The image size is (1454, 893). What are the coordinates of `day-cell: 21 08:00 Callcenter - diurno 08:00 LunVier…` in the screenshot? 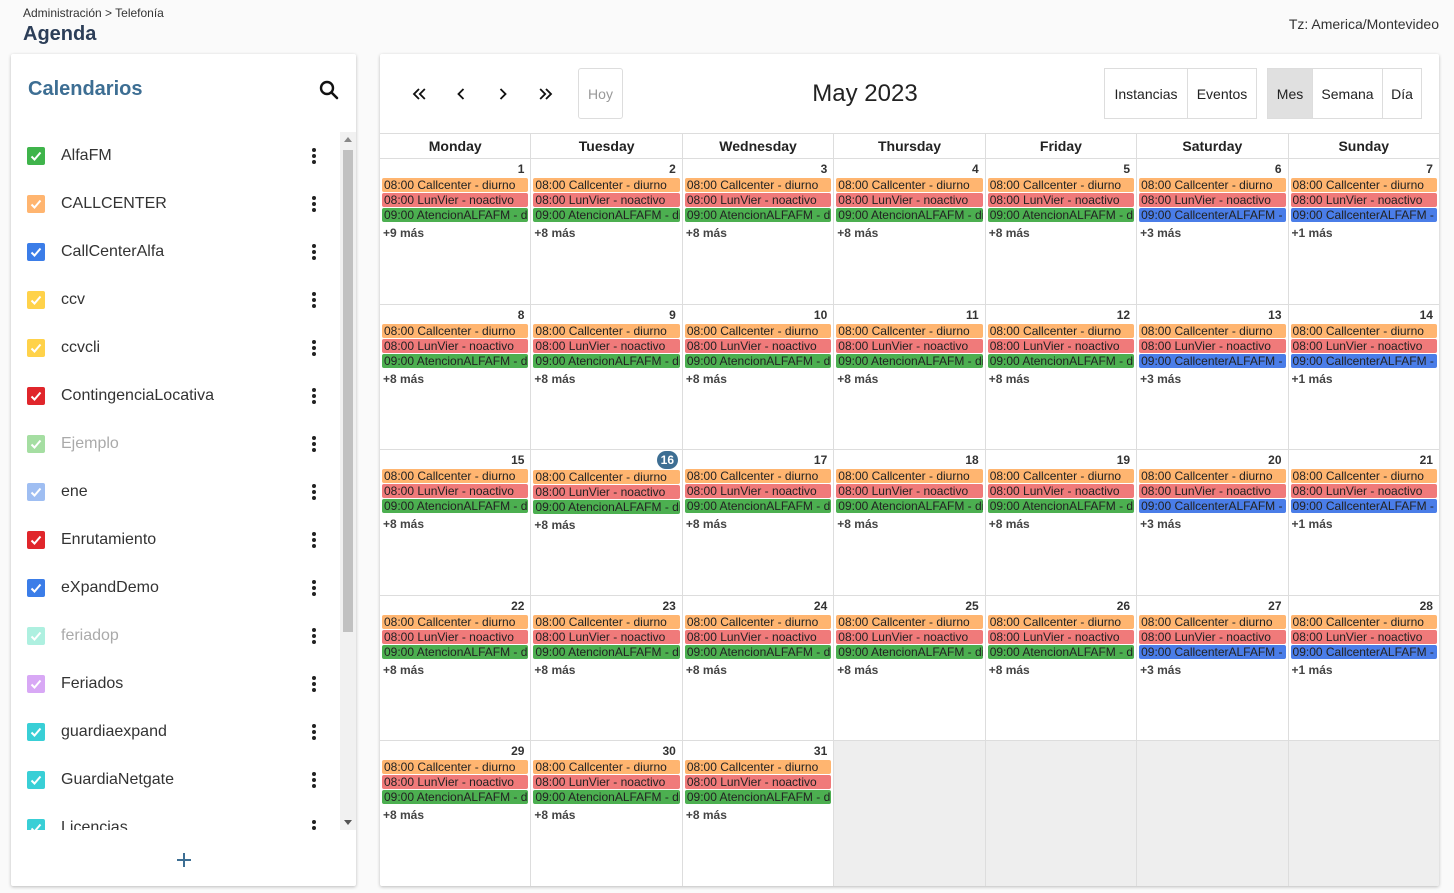 It's located at (1364, 522).